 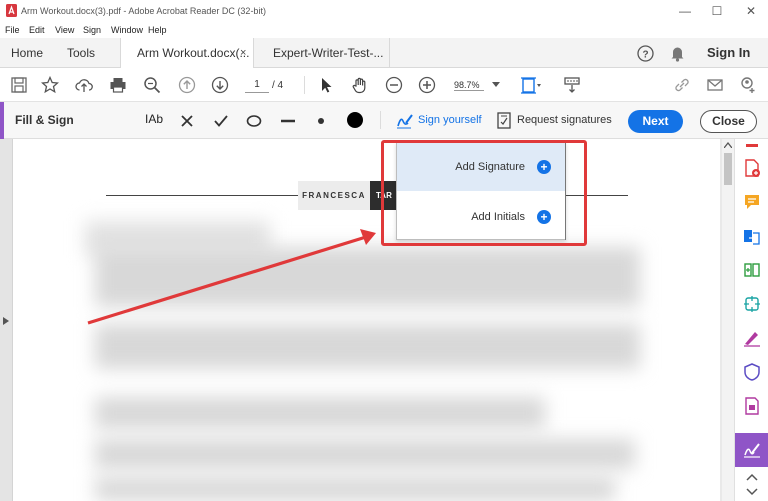 What do you see at coordinates (37, 30) in the screenshot?
I see `menu-edit: Edit` at bounding box center [37, 30].